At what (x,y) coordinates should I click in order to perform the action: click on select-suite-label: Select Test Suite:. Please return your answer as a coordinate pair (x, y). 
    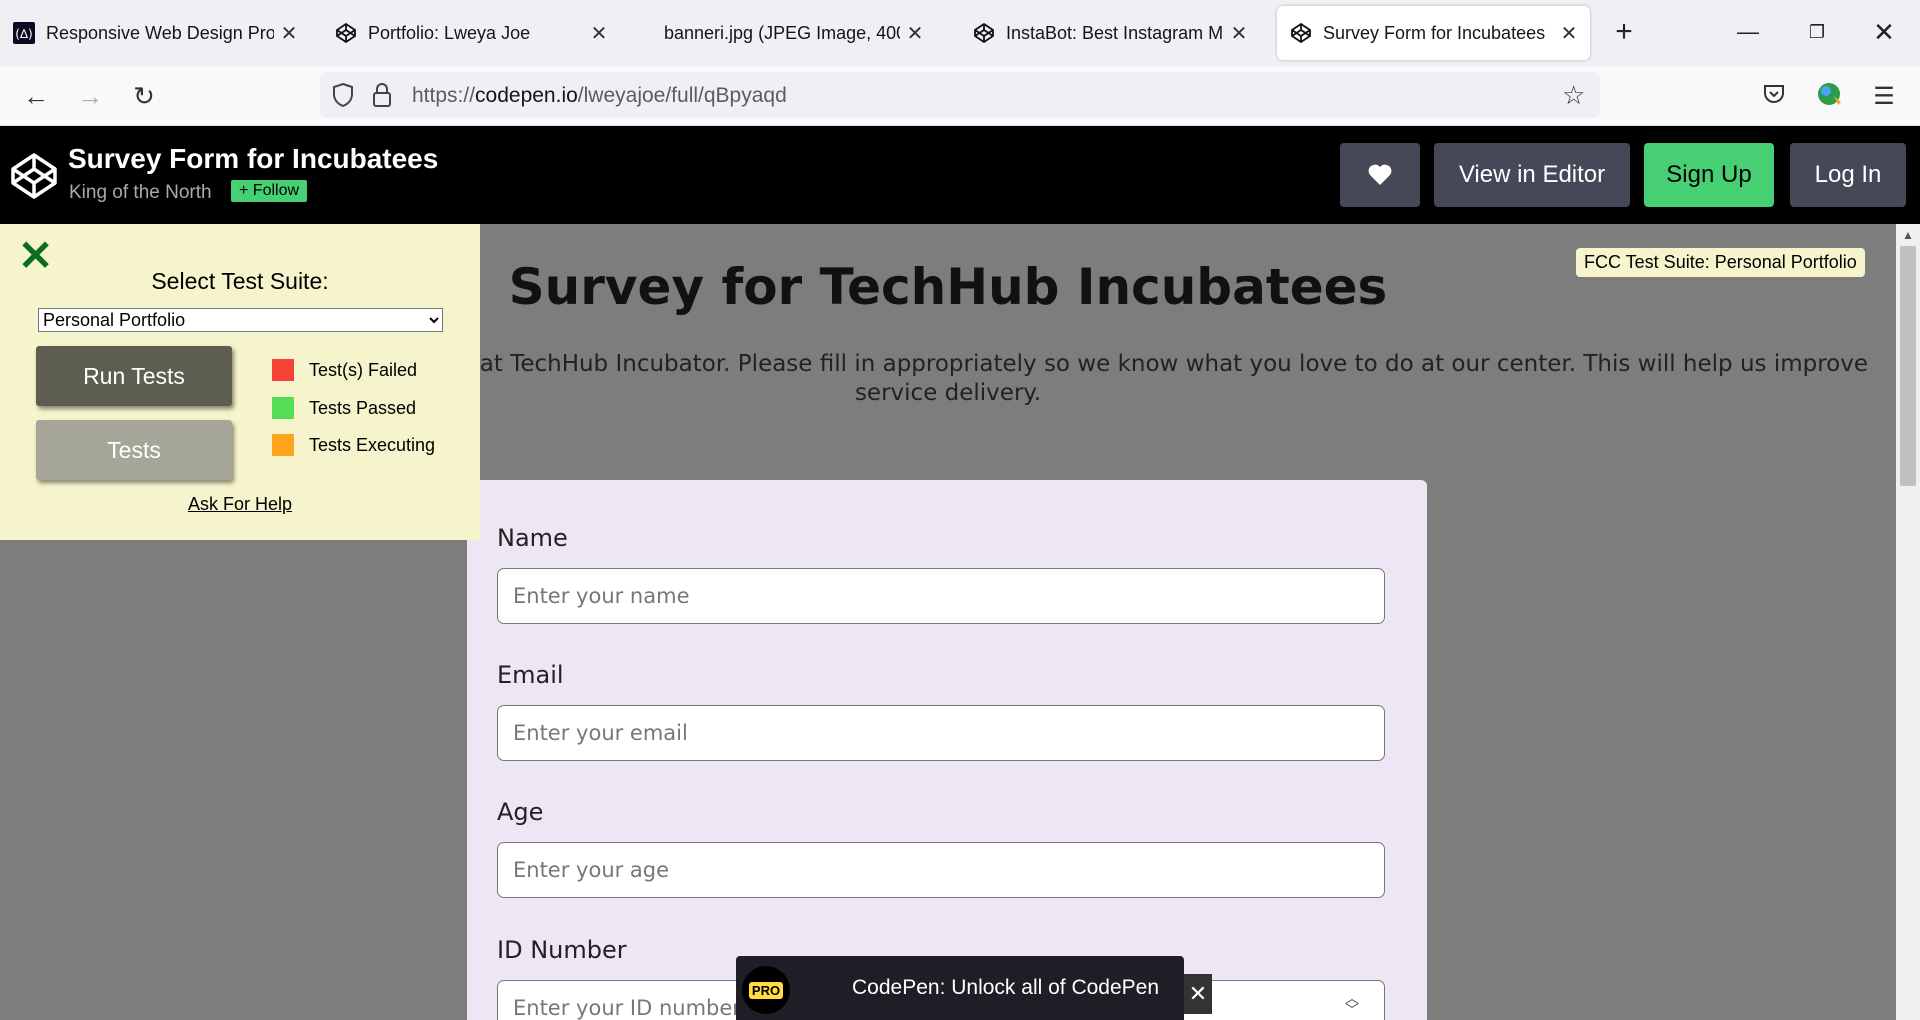
    Looking at the image, I should click on (240, 281).